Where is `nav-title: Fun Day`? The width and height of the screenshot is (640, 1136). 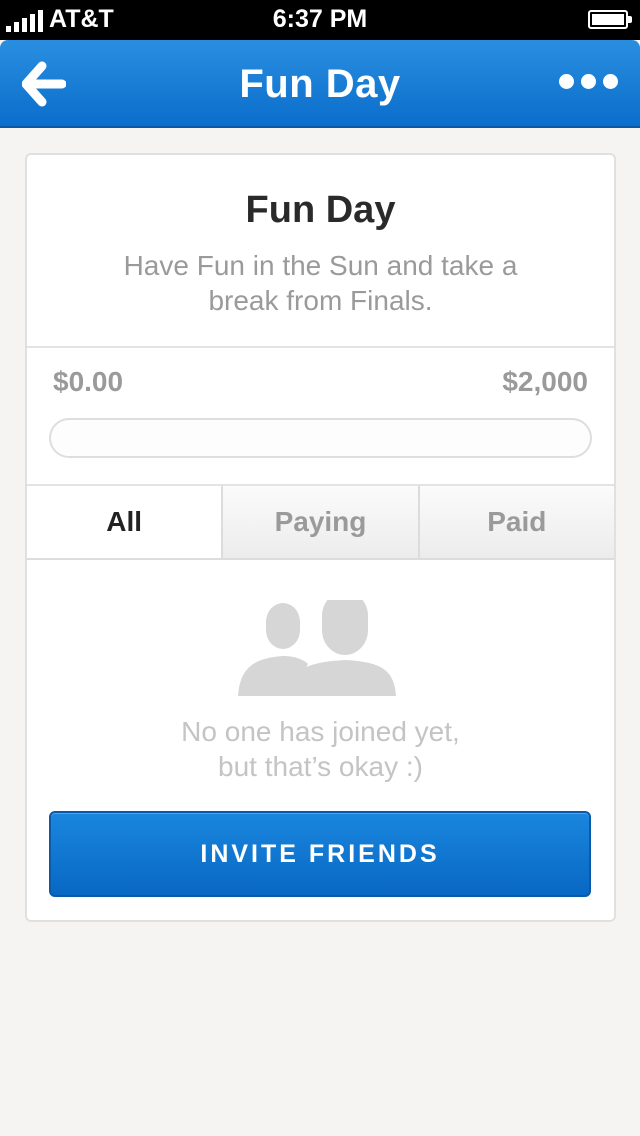 nav-title: Fun Day is located at coordinates (320, 84).